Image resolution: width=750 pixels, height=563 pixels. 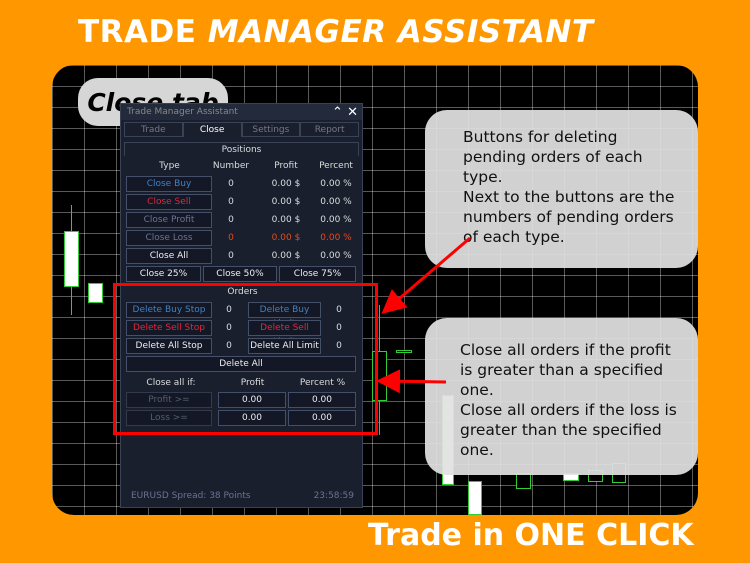 I want to click on arrow-close-if, so click(x=411, y=381).